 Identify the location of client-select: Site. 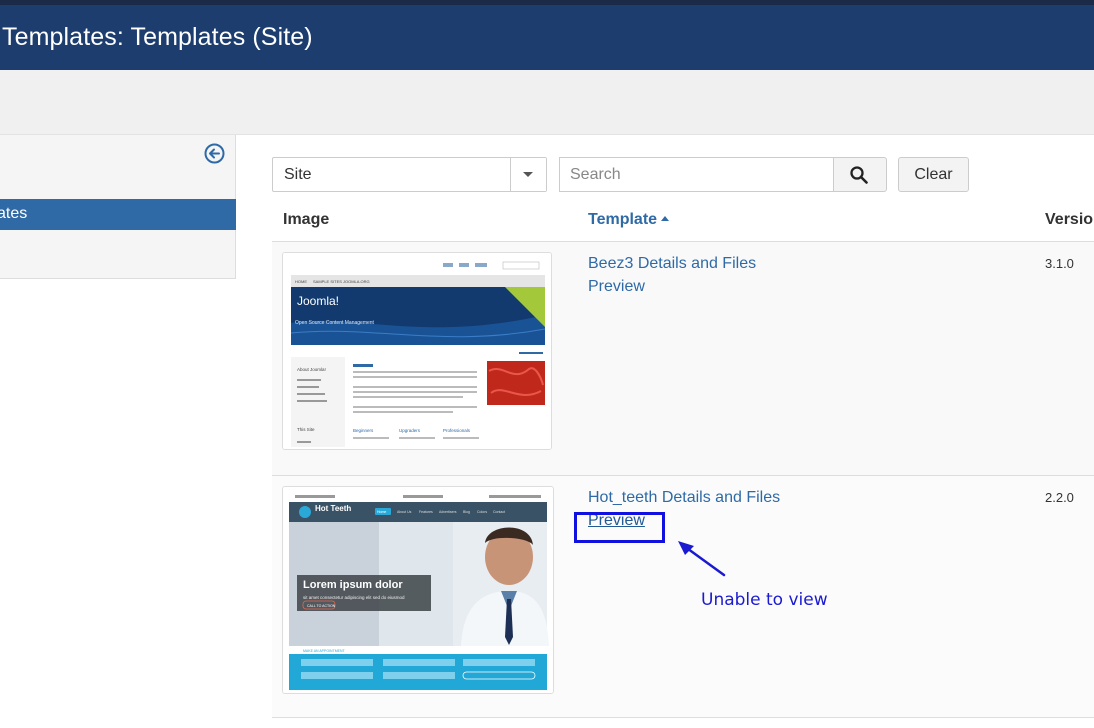
(409, 174).